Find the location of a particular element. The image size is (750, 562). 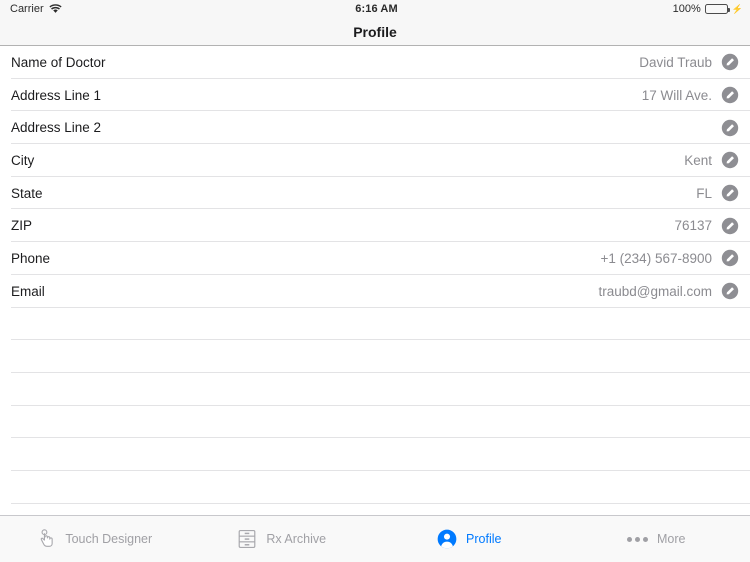

tab-label: More is located at coordinates (671, 539).